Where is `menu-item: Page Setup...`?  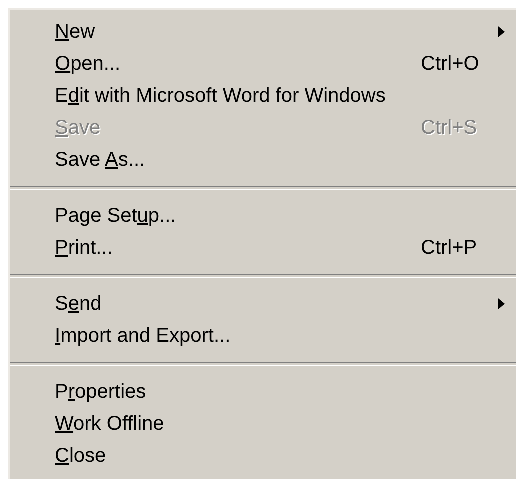 menu-item: Page Setup... is located at coordinates (115, 216).